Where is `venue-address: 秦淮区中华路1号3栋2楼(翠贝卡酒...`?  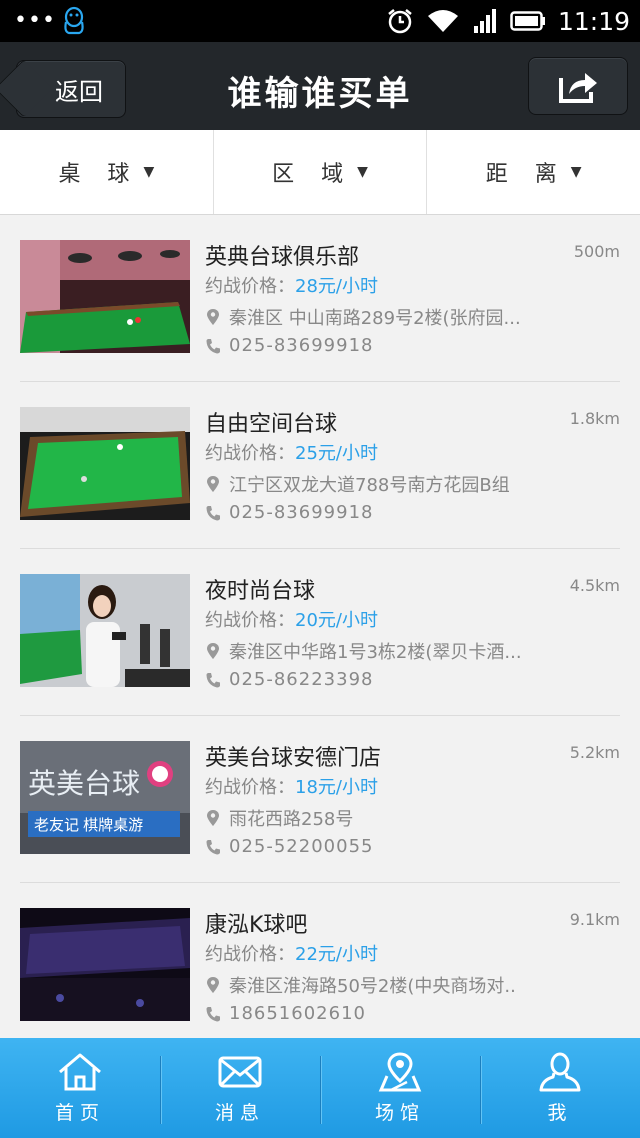
venue-address: 秦淮区中华路1号3栋2楼(翠贝卡酒... is located at coordinates (380, 651).